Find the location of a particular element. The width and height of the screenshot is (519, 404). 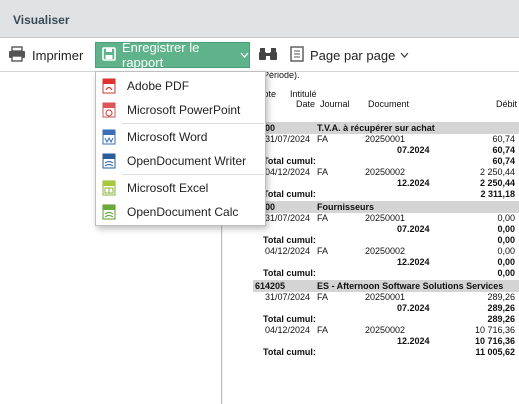

menu-item-powerpoint: Microsoft PowerPoint is located at coordinates (180, 110).